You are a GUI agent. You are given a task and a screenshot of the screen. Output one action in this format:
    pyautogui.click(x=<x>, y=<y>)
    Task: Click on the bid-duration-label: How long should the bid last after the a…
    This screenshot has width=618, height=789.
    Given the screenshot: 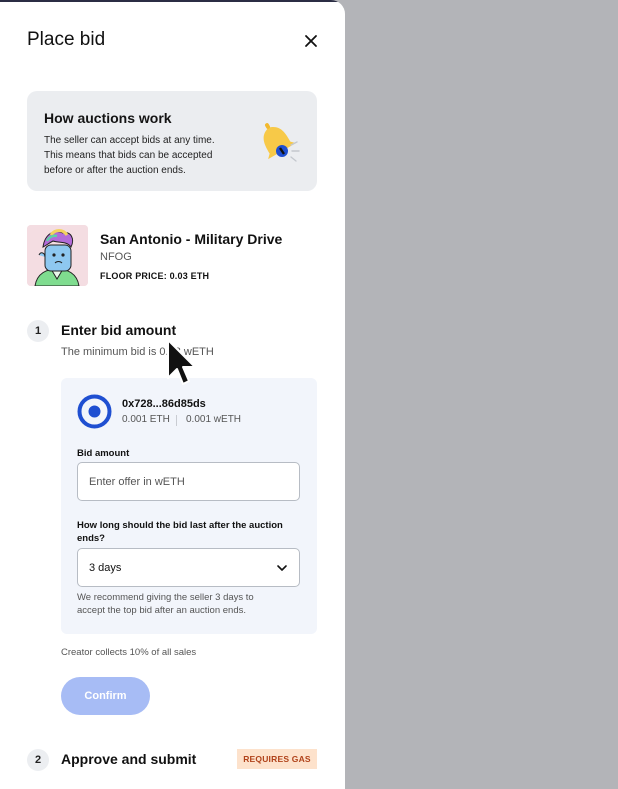 What is the action you would take?
    pyautogui.click(x=180, y=532)
    